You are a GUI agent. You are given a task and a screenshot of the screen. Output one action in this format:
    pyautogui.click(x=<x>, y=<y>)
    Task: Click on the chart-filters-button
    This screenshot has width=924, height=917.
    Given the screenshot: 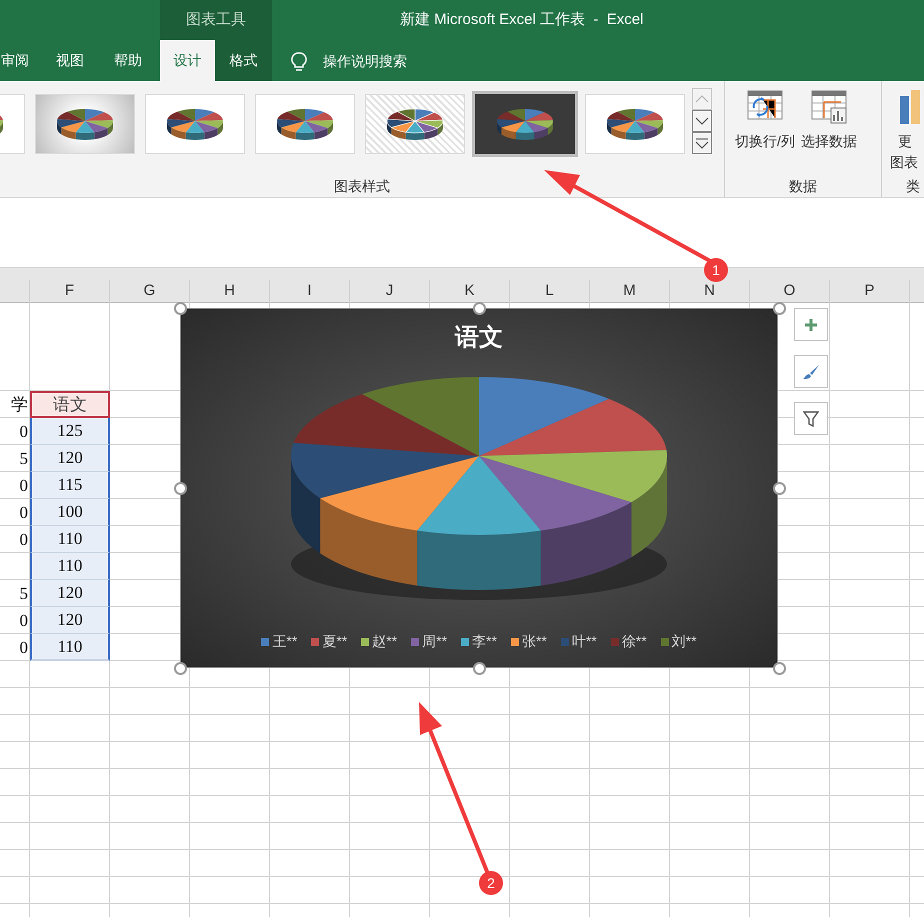 What is the action you would take?
    pyautogui.click(x=811, y=418)
    